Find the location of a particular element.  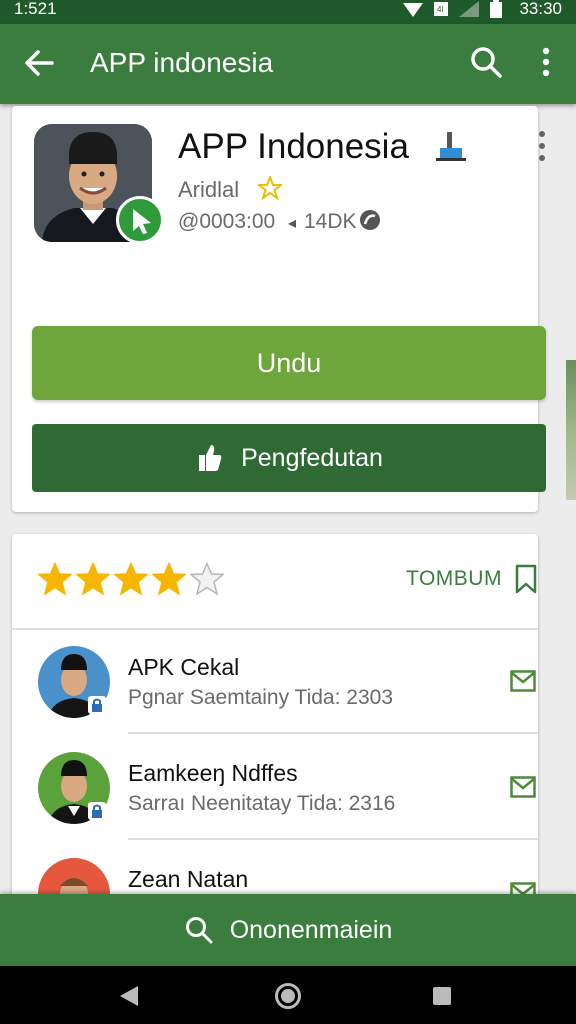

card-more-icon is located at coordinates (542, 148).